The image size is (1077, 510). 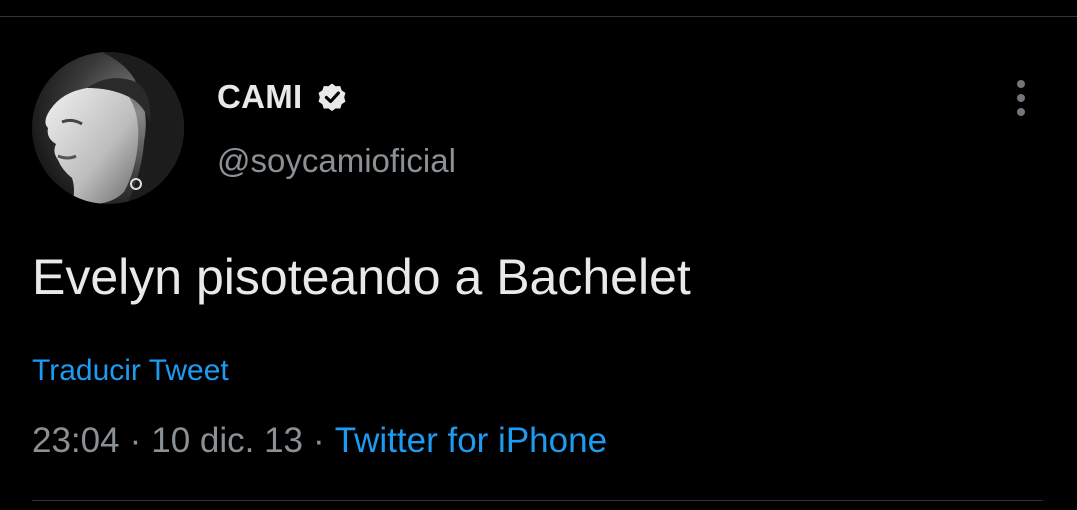 What do you see at coordinates (130, 371) in the screenshot?
I see `translate-tweet-link: Traducir Tweet` at bounding box center [130, 371].